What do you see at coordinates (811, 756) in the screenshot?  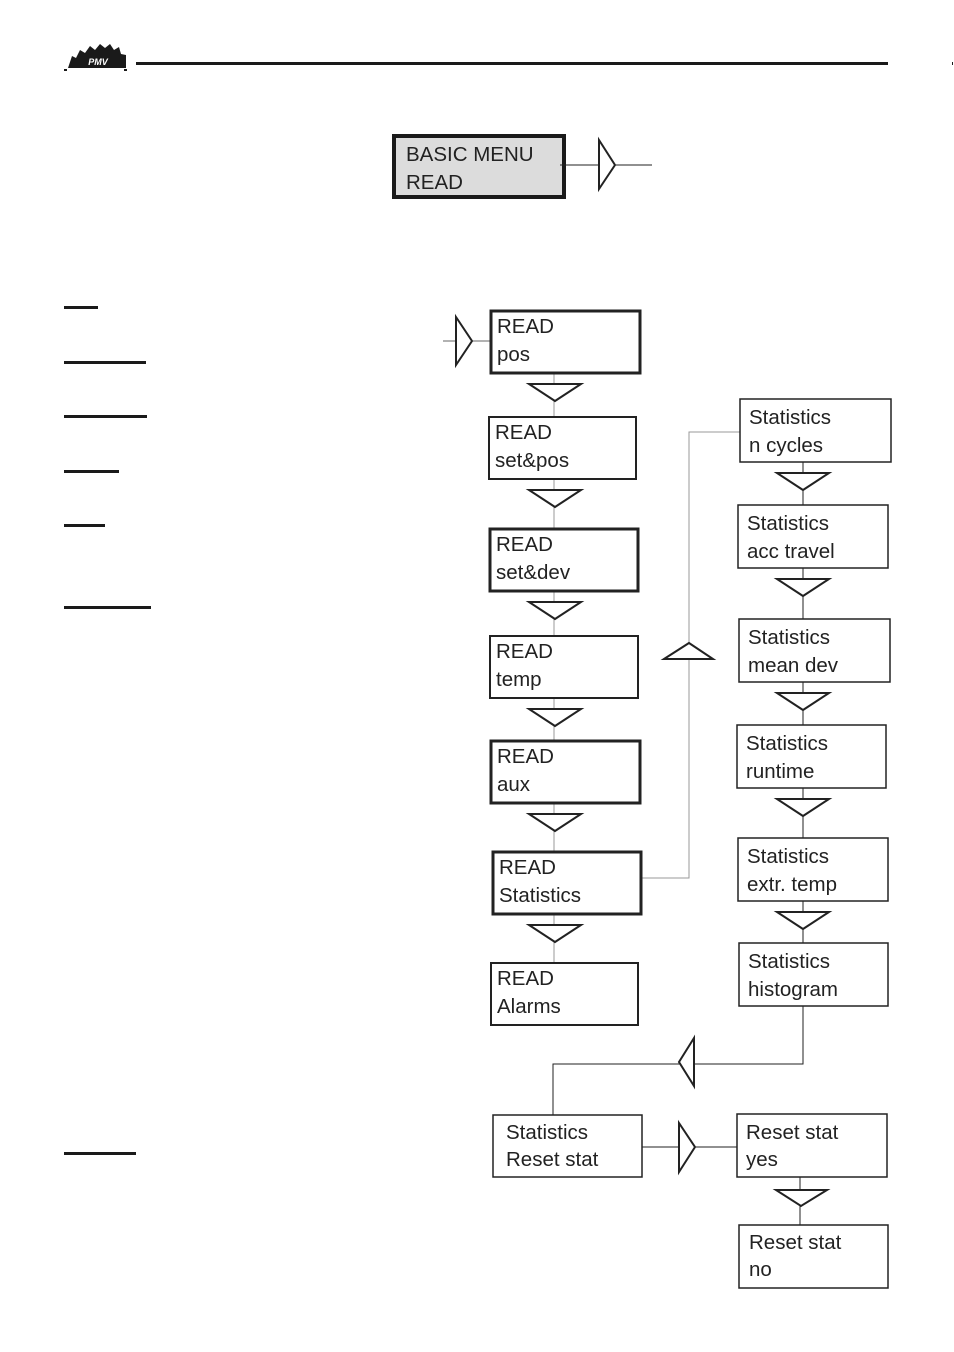 I see `statistics-menu-box: Statistics runtime` at bounding box center [811, 756].